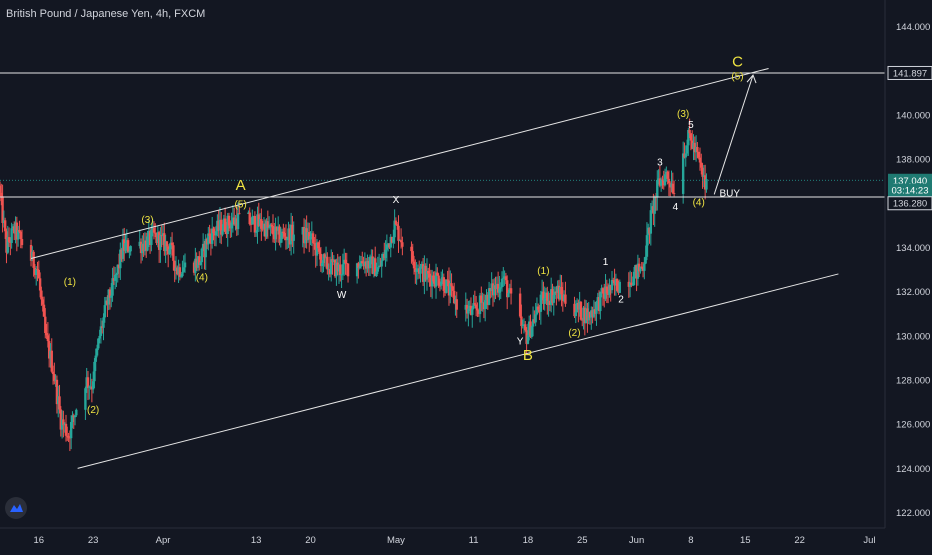  What do you see at coordinates (582, 540) in the screenshot?
I see `time-tick-label: 25` at bounding box center [582, 540].